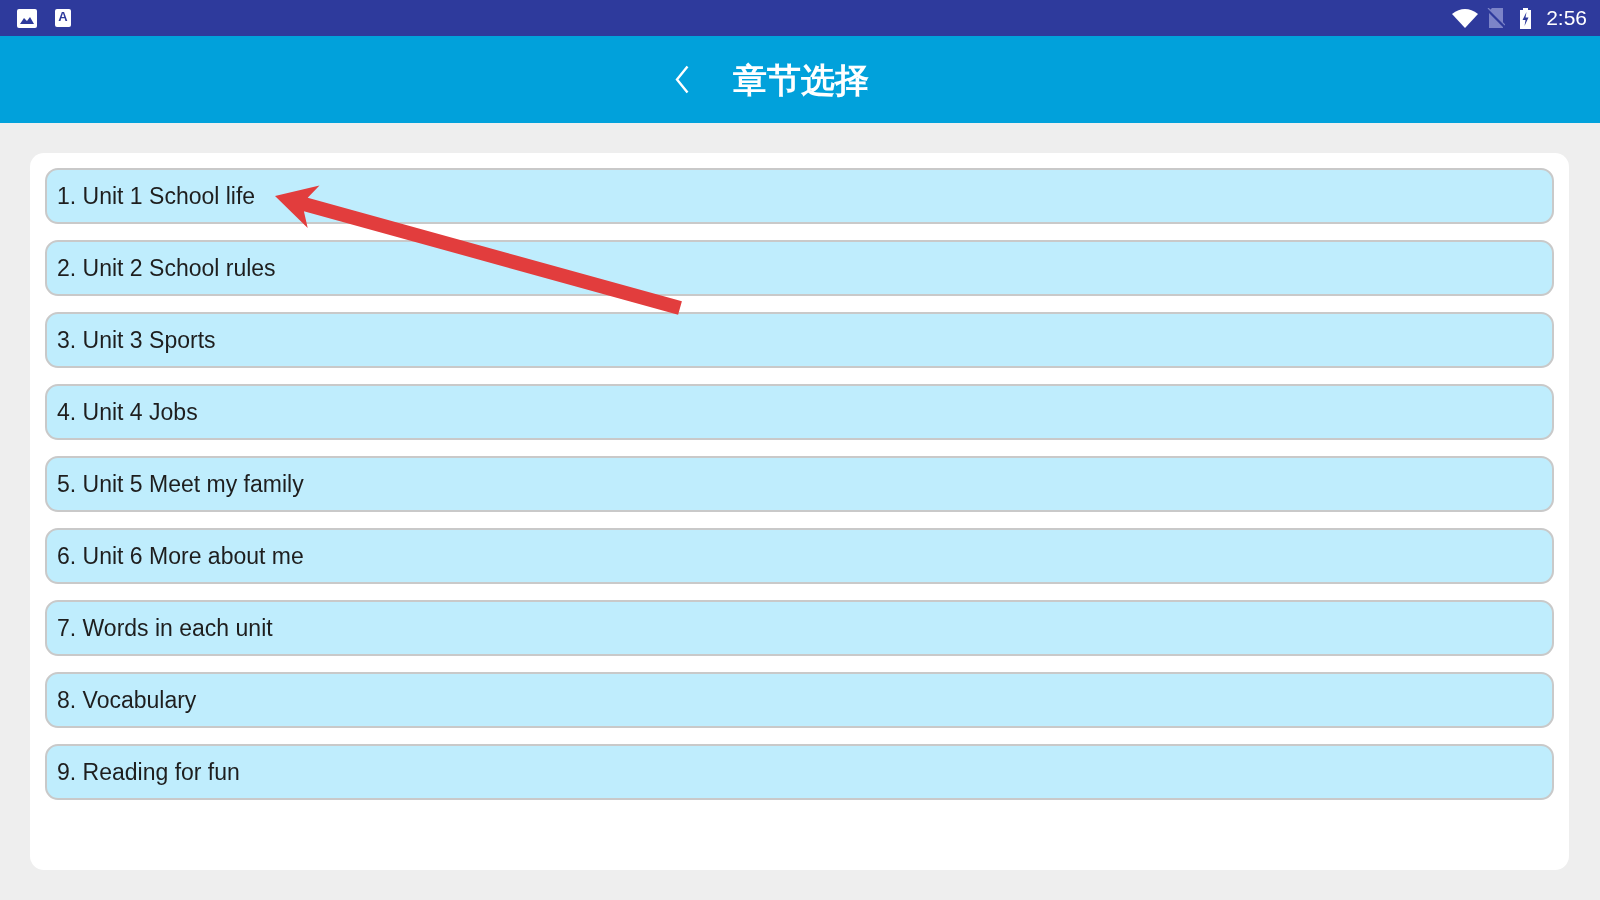 This screenshot has height=900, width=1600. Describe the element at coordinates (799, 484) in the screenshot. I see `chapter-item: 5. Unit 5 Meet my family` at that location.